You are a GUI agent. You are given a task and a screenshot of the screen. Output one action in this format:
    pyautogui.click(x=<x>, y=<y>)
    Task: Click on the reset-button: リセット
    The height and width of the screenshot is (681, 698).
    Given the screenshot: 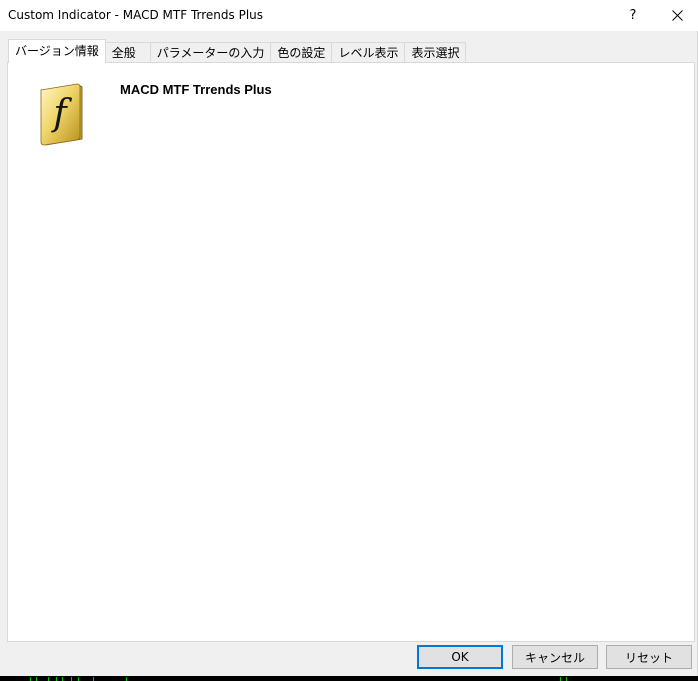 What is the action you would take?
    pyautogui.click(x=649, y=657)
    